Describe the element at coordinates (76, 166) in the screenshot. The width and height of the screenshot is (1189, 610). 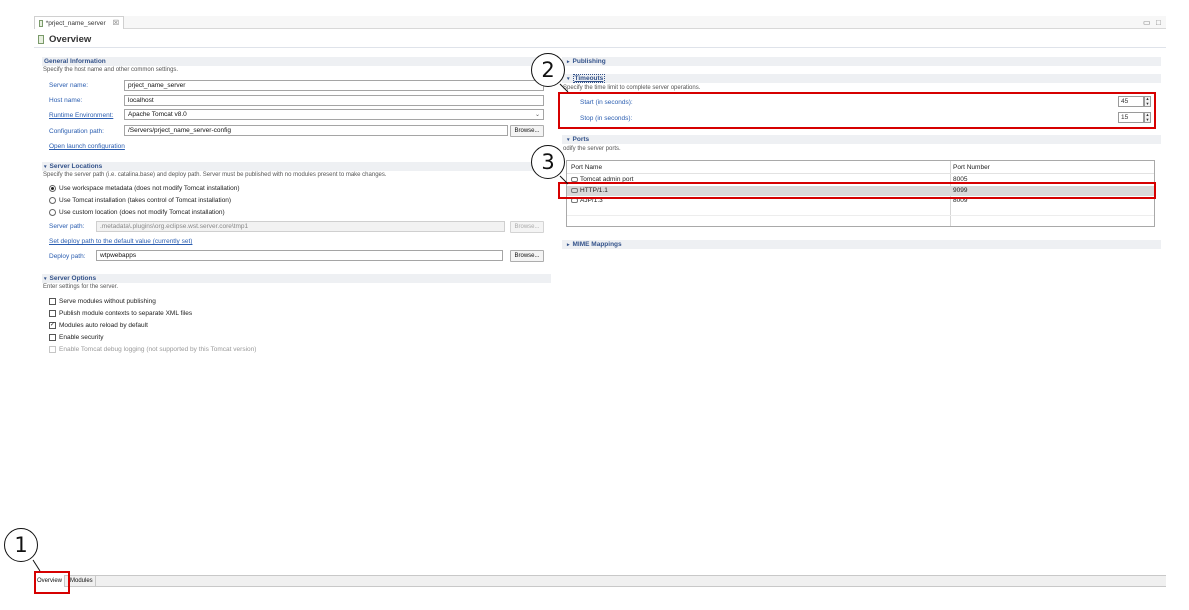
I see `server-locations-title: Server Locations` at that location.